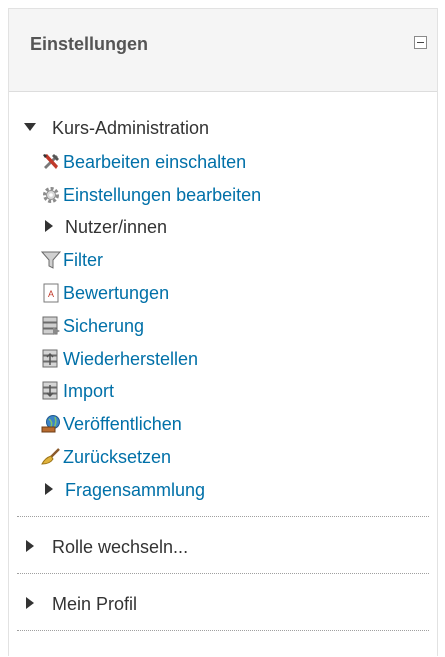 The image size is (445, 657). What do you see at coordinates (162, 195) in the screenshot?
I see `edit-settings-link: Einstellungen bearbeiten` at bounding box center [162, 195].